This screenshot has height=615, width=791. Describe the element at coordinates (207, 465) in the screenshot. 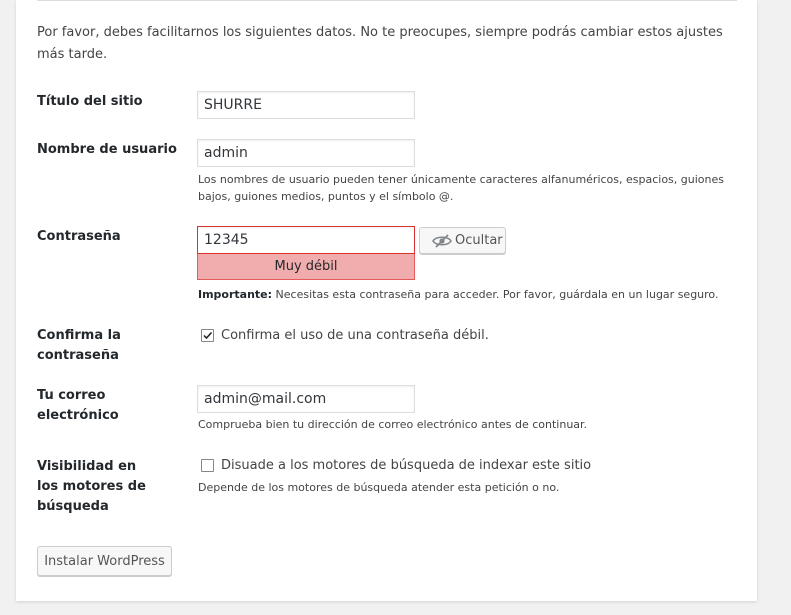

I see `discourage-search-engines-checkbox` at that location.